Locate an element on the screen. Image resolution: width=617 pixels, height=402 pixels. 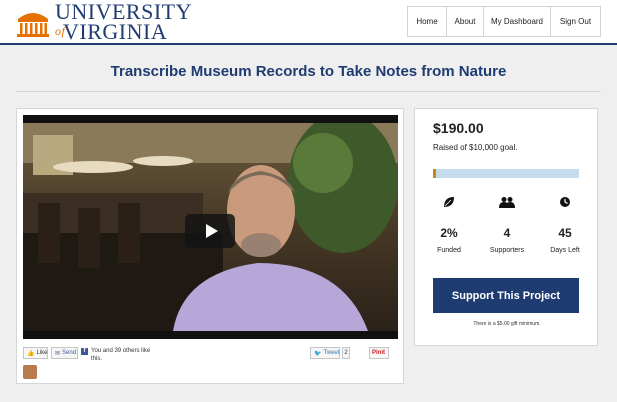
funded-value: 2% is located at coordinates (449, 233).